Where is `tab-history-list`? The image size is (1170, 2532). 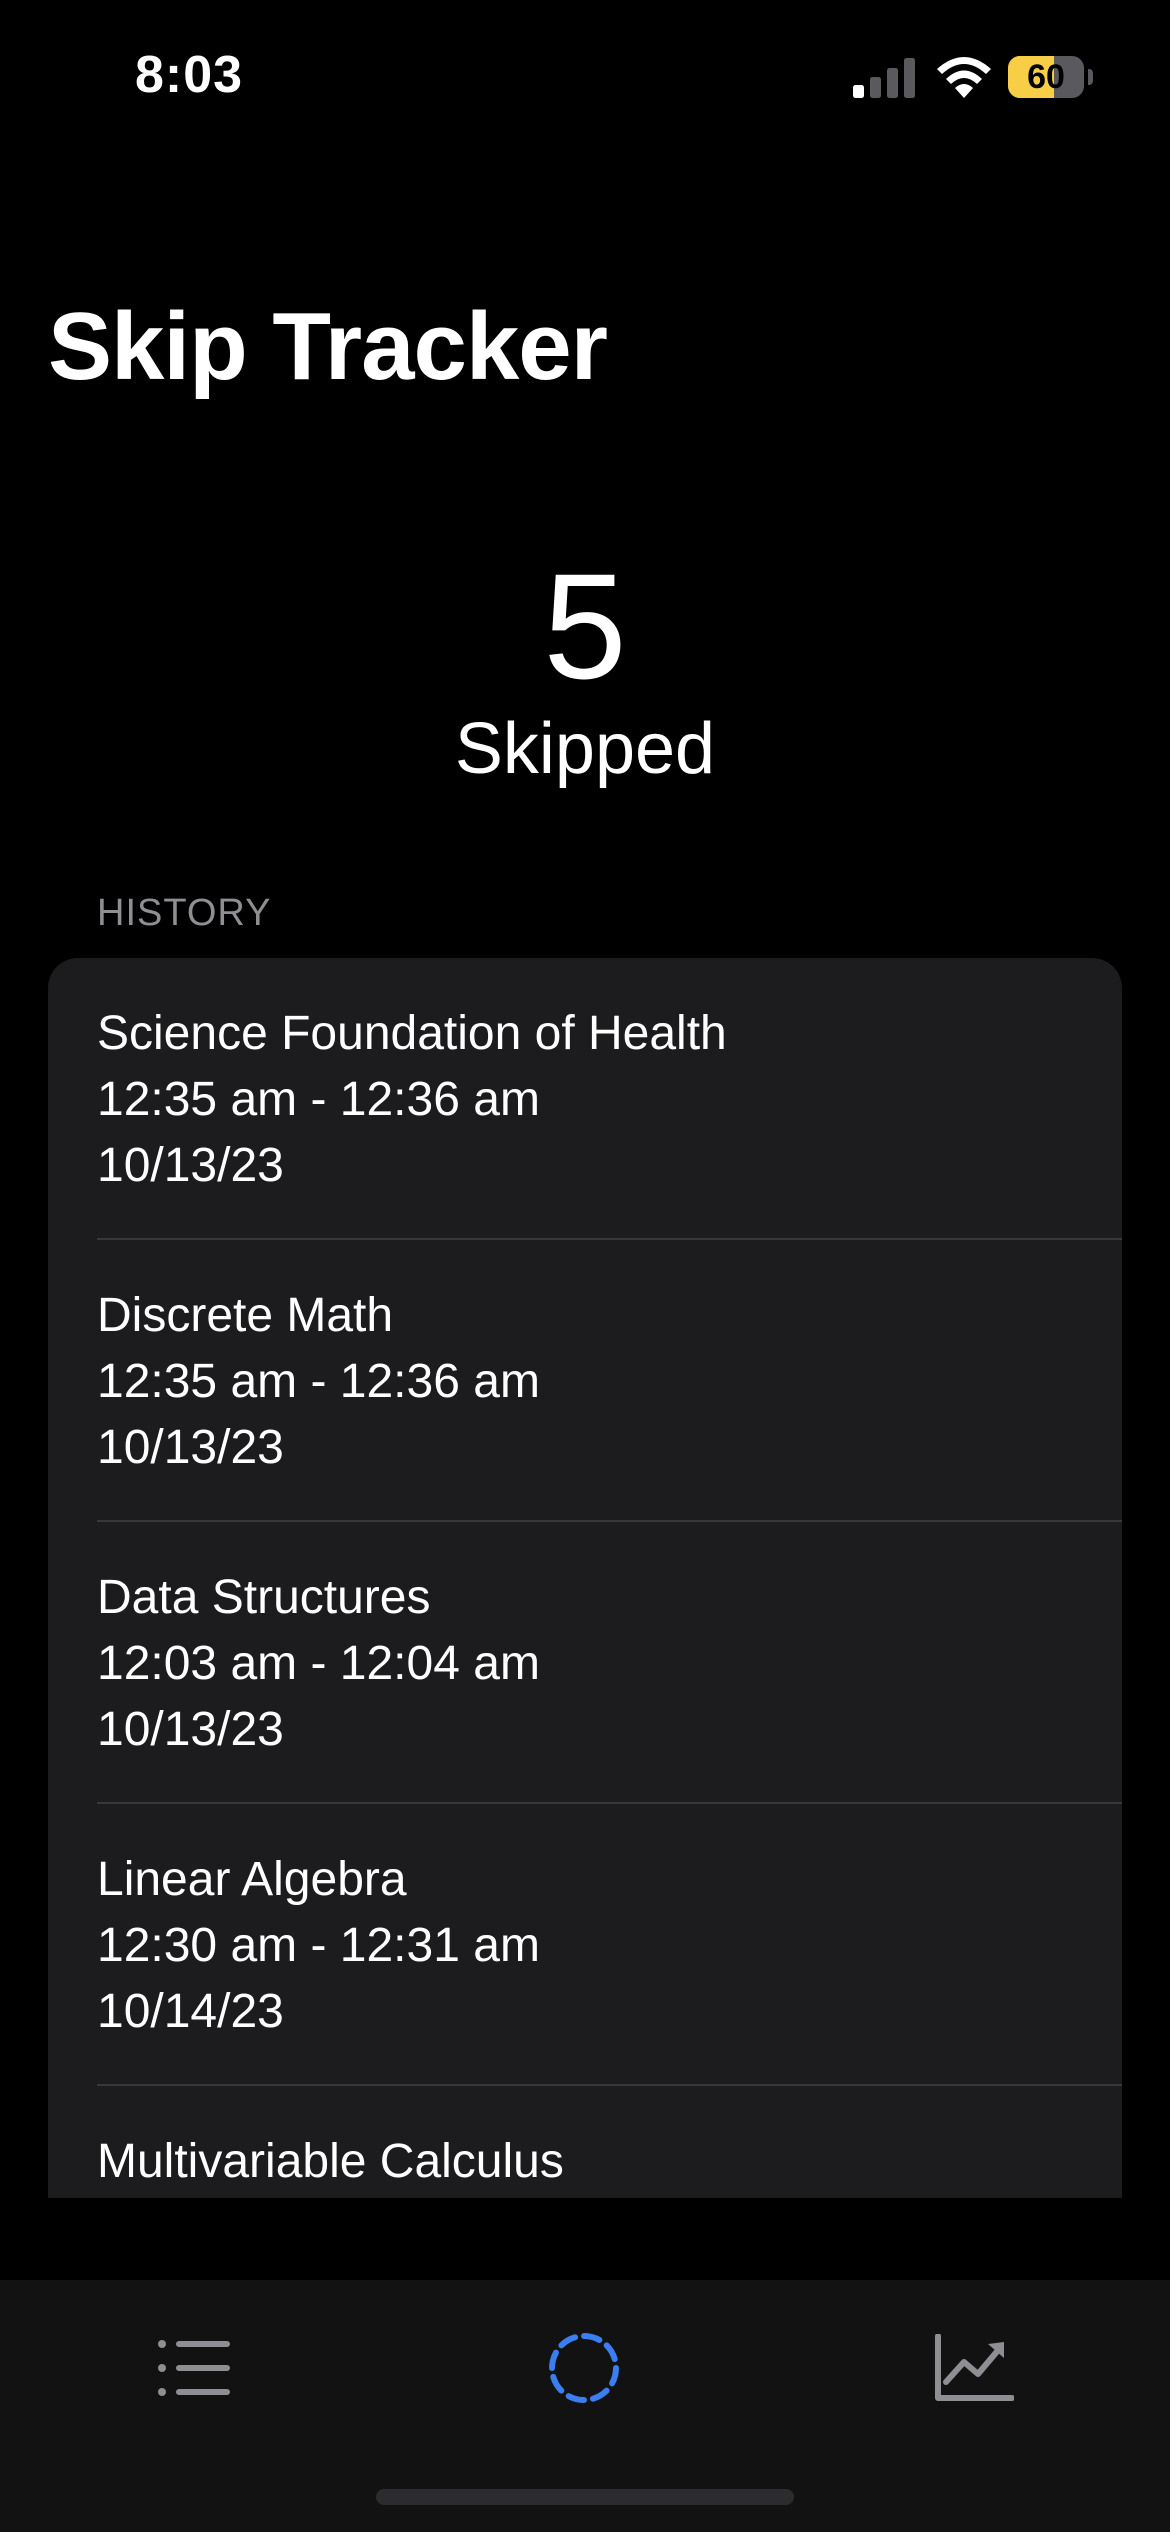 tab-history-list is located at coordinates (194, 2368).